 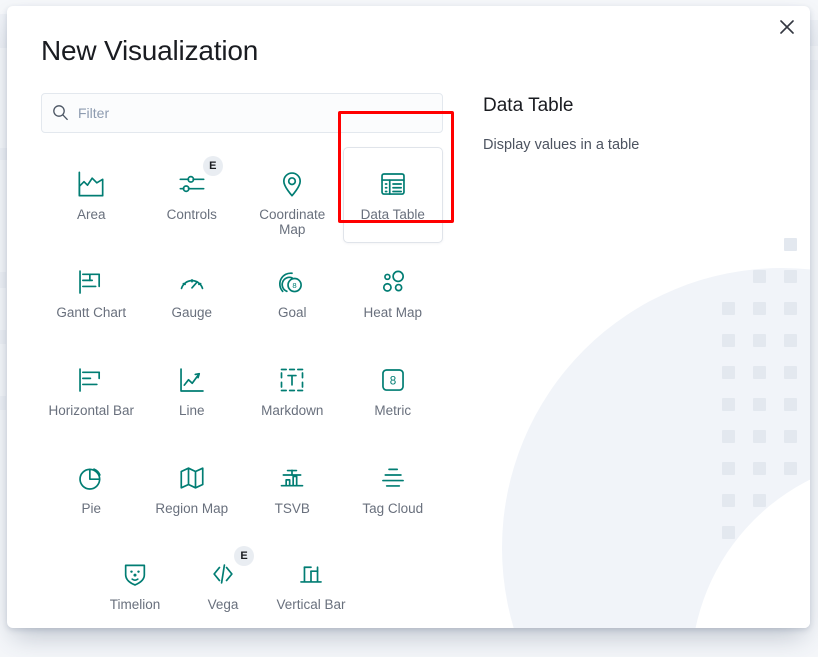 What do you see at coordinates (393, 312) in the screenshot?
I see `viz-type-label: Heat Map` at bounding box center [393, 312].